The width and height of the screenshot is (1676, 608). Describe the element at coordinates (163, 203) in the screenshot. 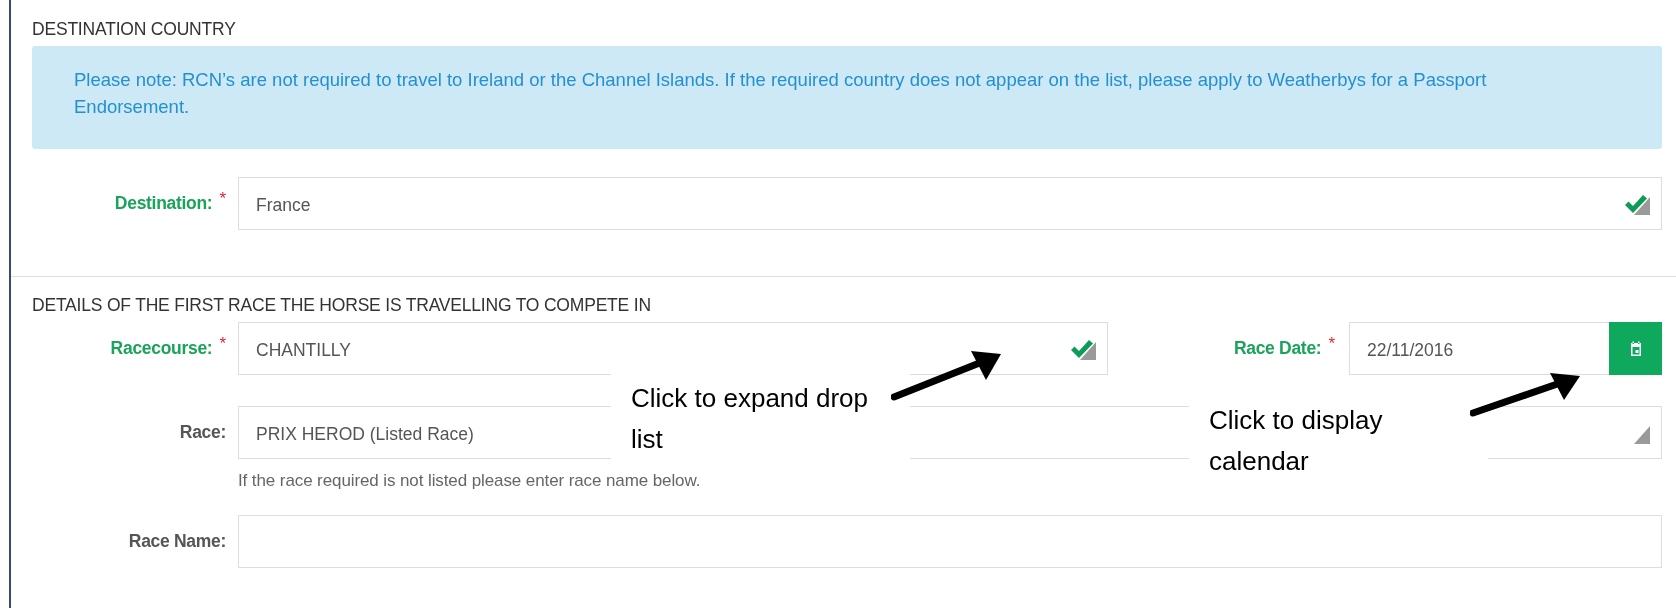

I see `field-label: Destination:` at that location.